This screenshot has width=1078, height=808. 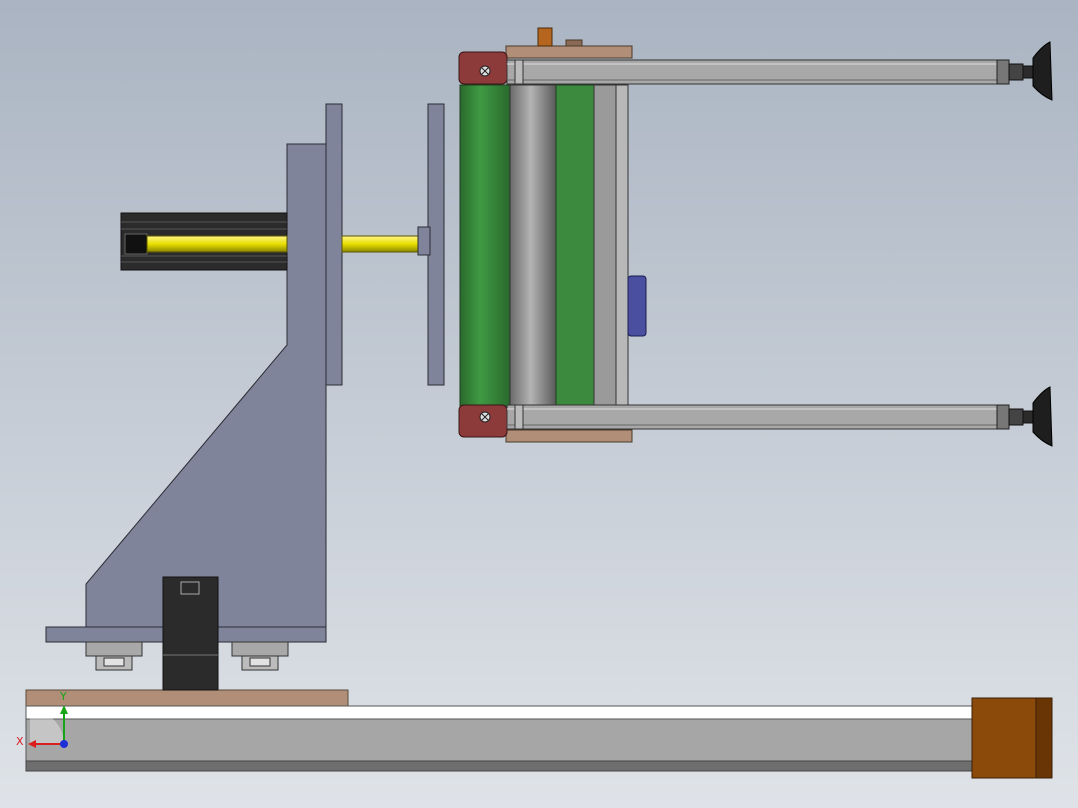 I want to click on carriage-plate, so click(x=187, y=699).